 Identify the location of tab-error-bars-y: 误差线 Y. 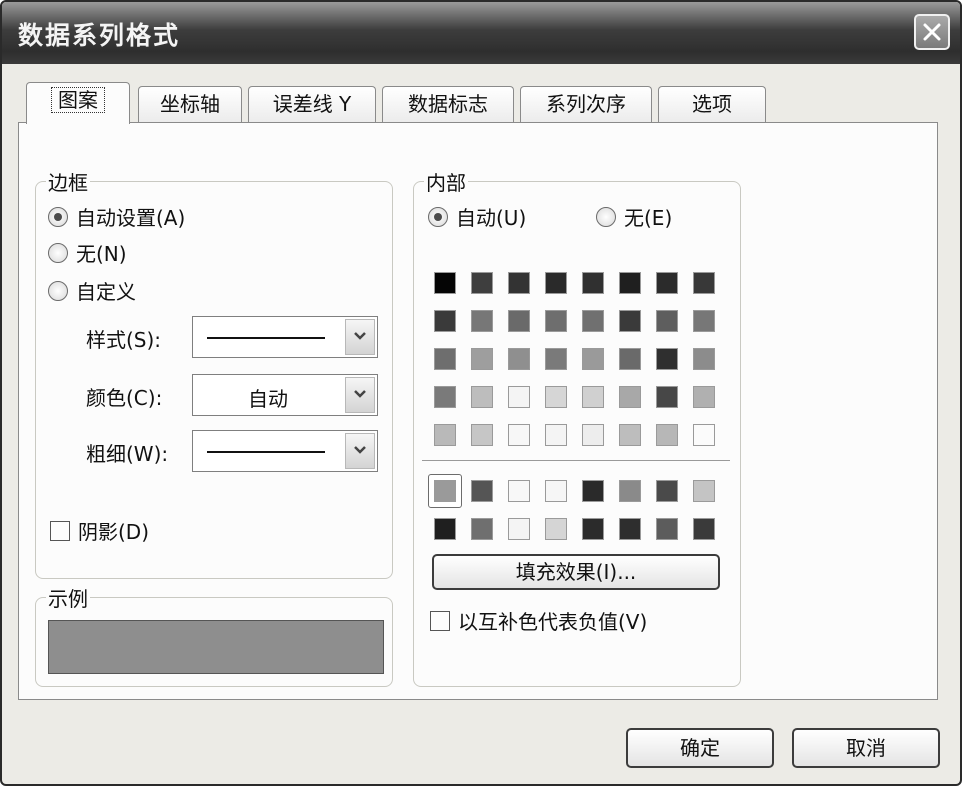
(312, 104).